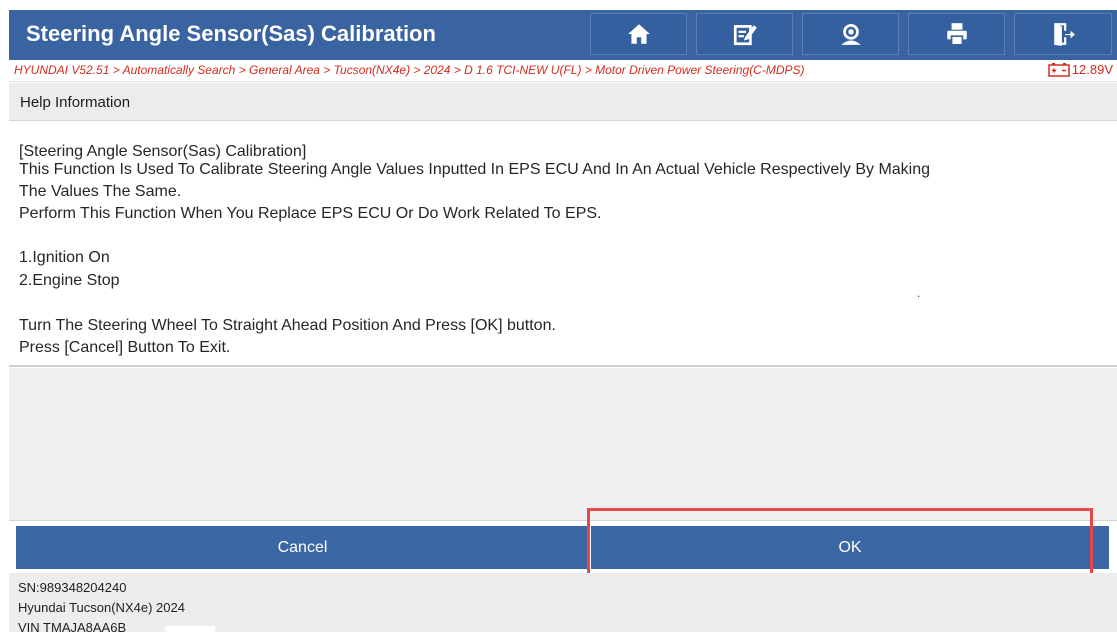 The height and width of the screenshot is (632, 1117). What do you see at coordinates (1059, 70) in the screenshot?
I see `battery-icon` at bounding box center [1059, 70].